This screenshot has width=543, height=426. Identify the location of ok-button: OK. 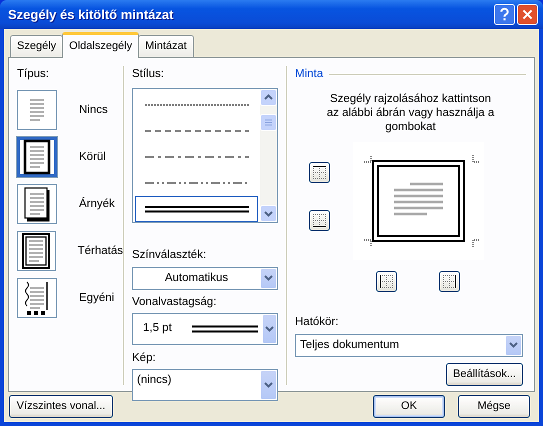
(409, 406).